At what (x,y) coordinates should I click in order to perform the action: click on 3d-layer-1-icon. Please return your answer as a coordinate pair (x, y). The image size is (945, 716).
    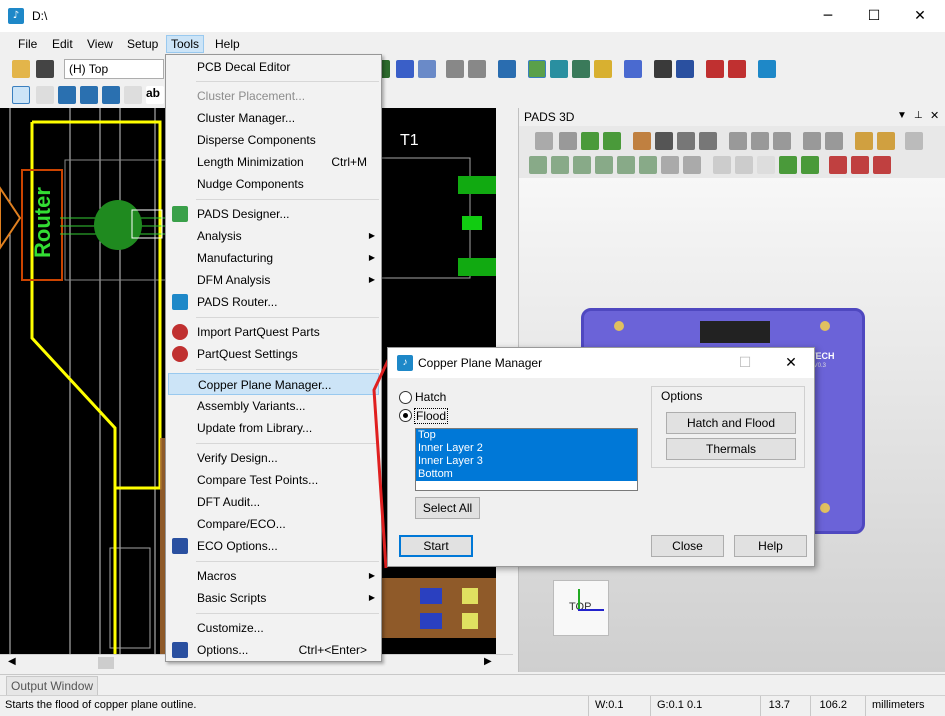
    Looking at the image, I should click on (738, 141).